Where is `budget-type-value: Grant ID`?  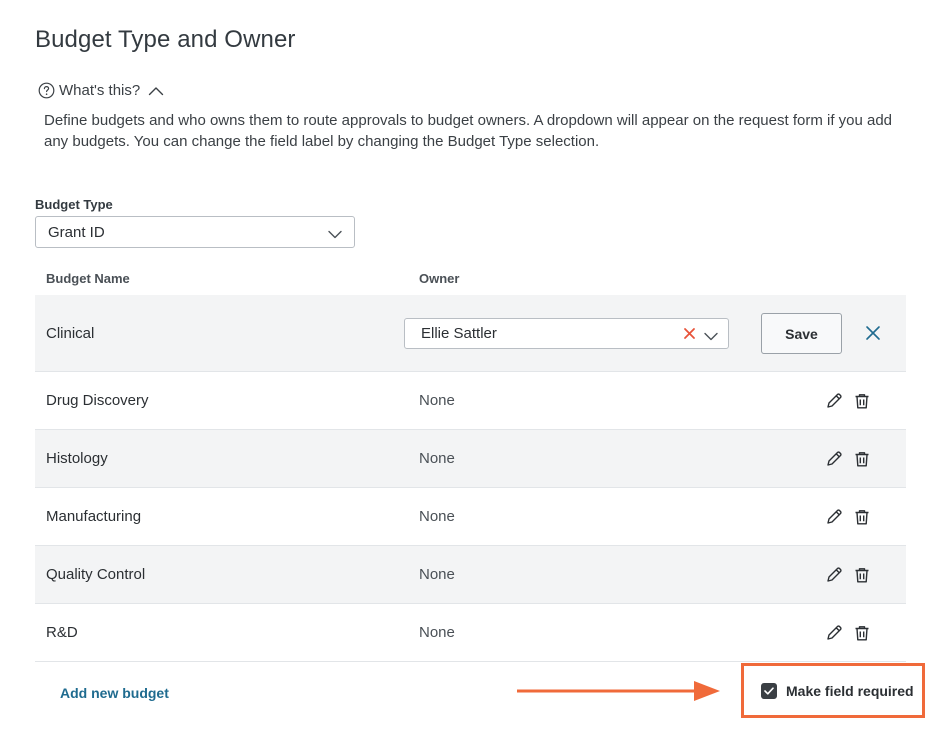 budget-type-value: Grant ID is located at coordinates (76, 232).